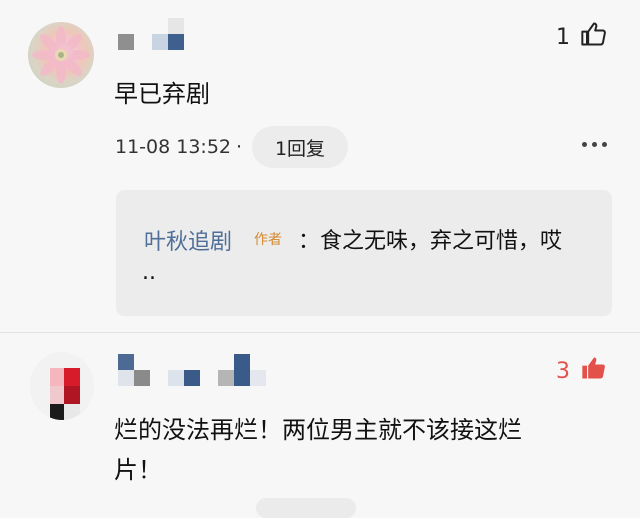 This screenshot has height=518, width=640. I want to click on comment-text-continued: 片！, so click(138, 470).